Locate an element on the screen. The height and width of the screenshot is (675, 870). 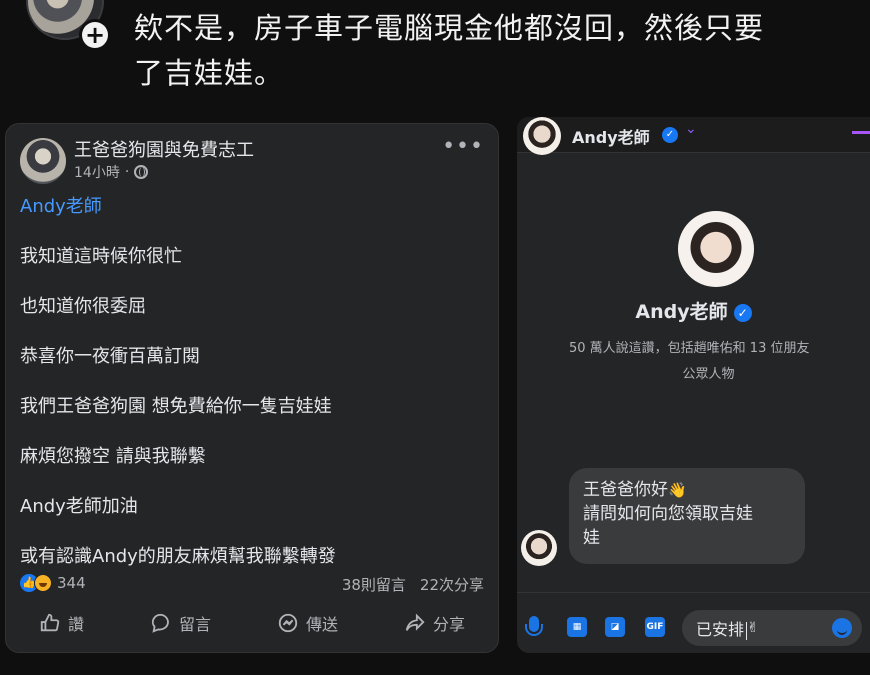
victory-hand-icon: ✌ is located at coordinates (753, 628).